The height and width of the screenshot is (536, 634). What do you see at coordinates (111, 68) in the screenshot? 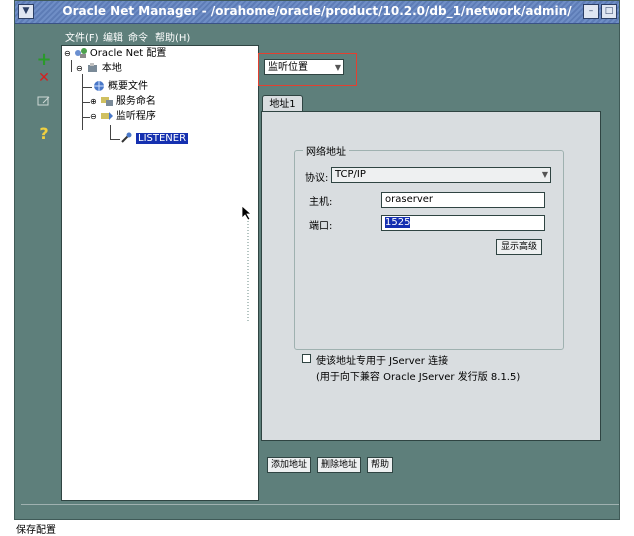
I see `tree-local-label: 本地` at bounding box center [111, 68].